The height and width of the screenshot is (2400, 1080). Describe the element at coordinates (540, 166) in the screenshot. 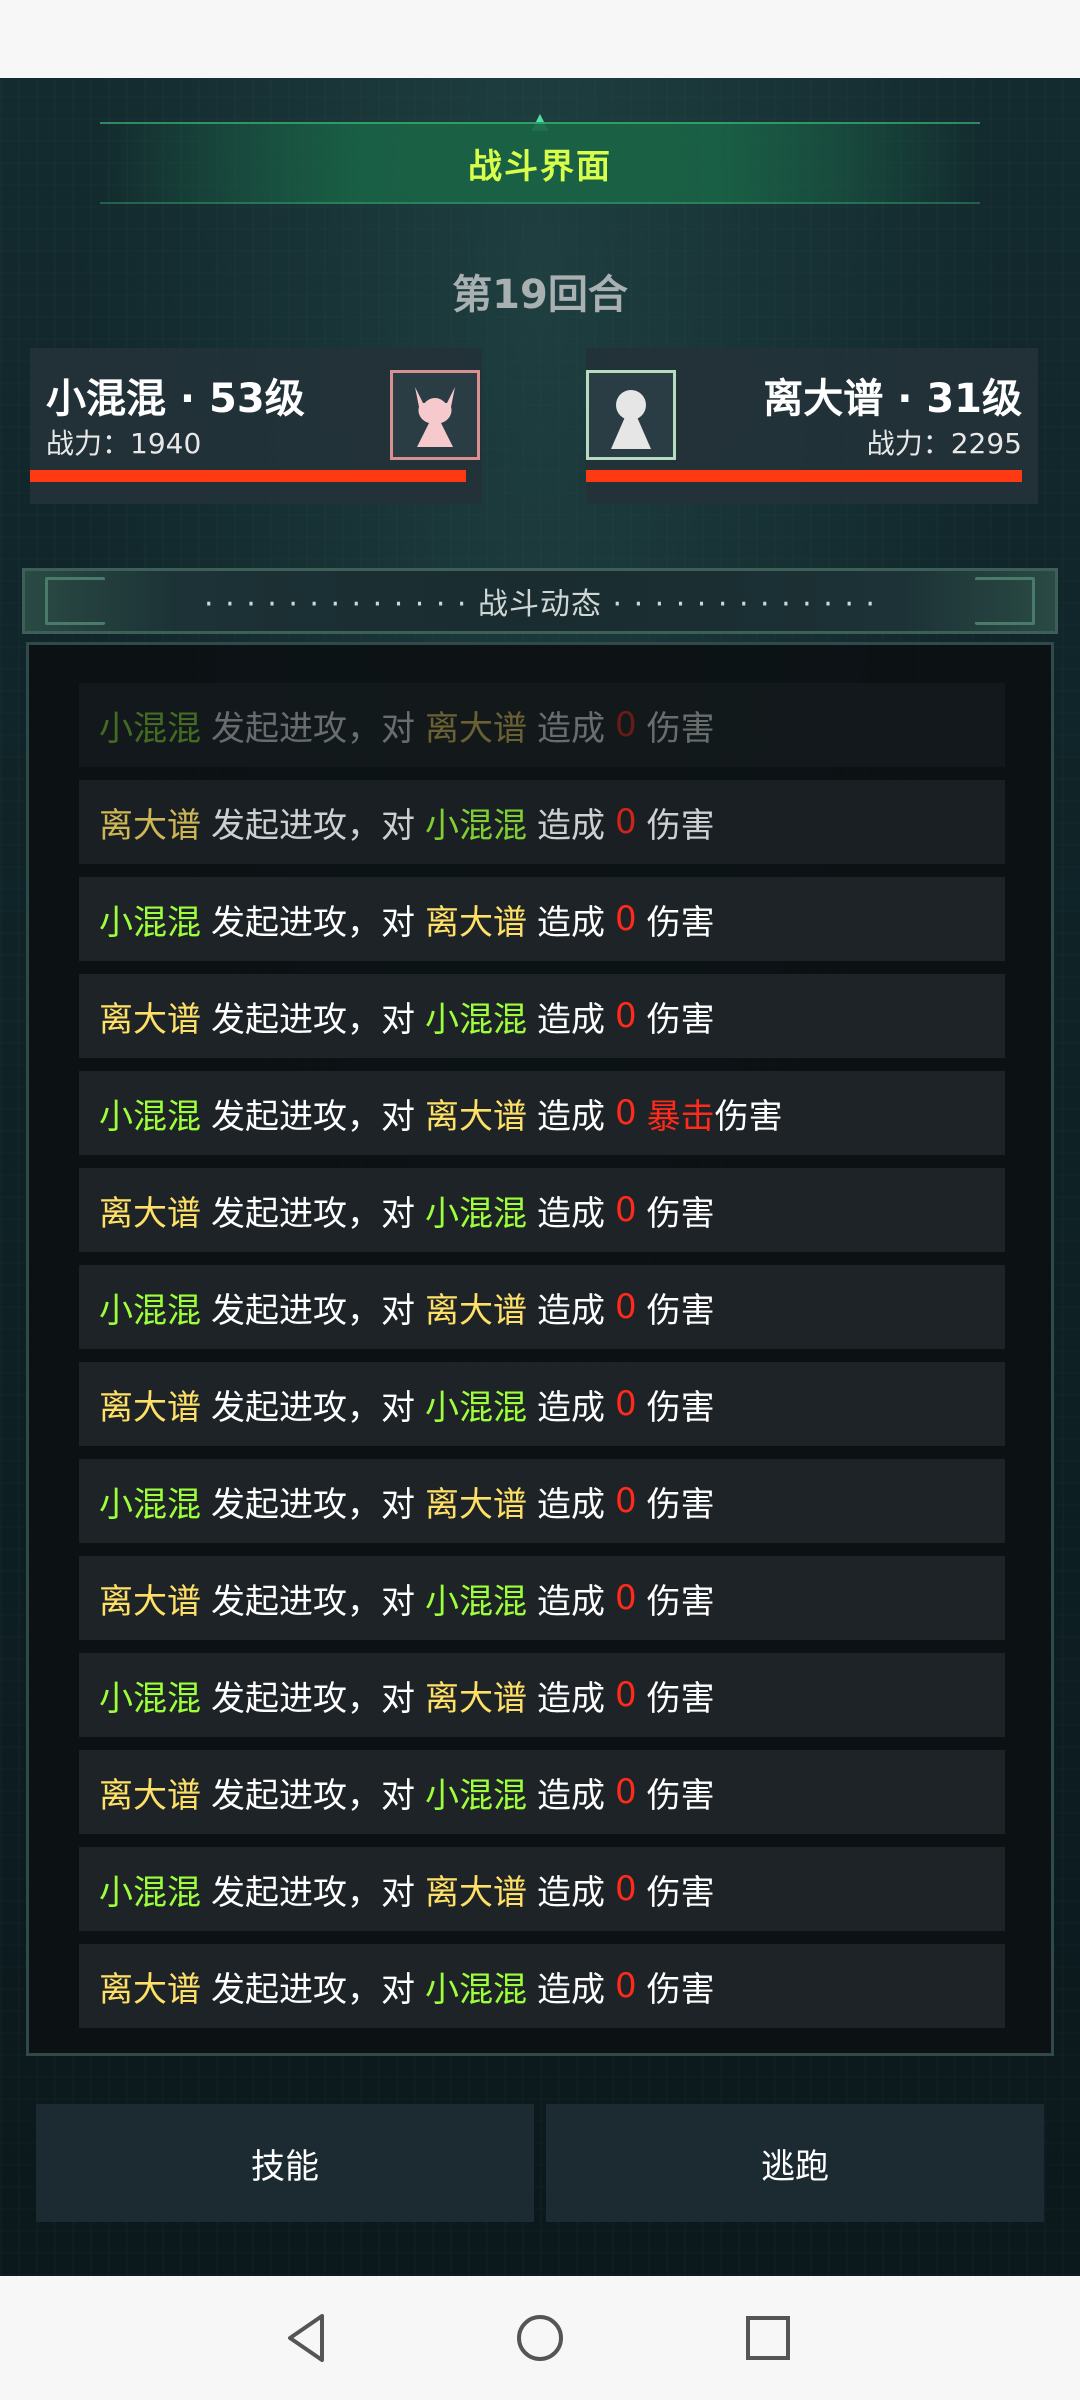

I see `page-title: 战斗界面` at that location.